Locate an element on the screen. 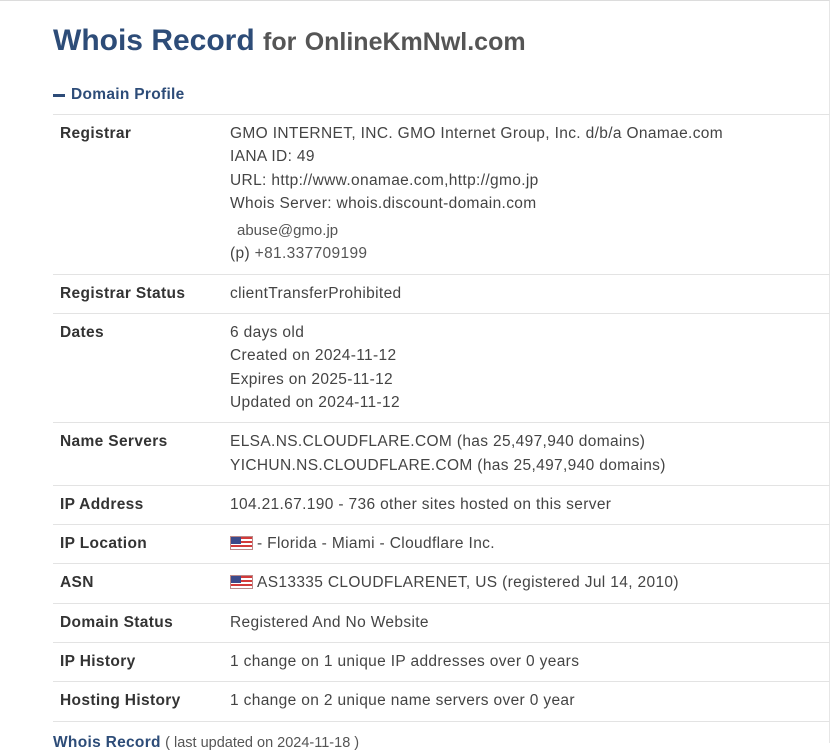 Image resolution: width=830 pixels, height=752 pixels. row-key: Hosting History is located at coordinates (141, 701).